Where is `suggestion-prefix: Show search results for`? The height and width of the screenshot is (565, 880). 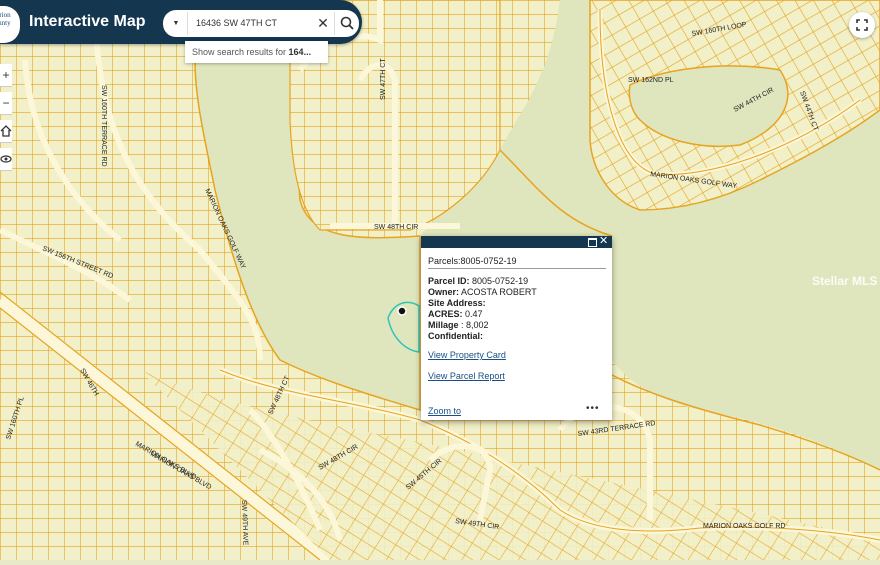 suggestion-prefix: Show search results for is located at coordinates (240, 52).